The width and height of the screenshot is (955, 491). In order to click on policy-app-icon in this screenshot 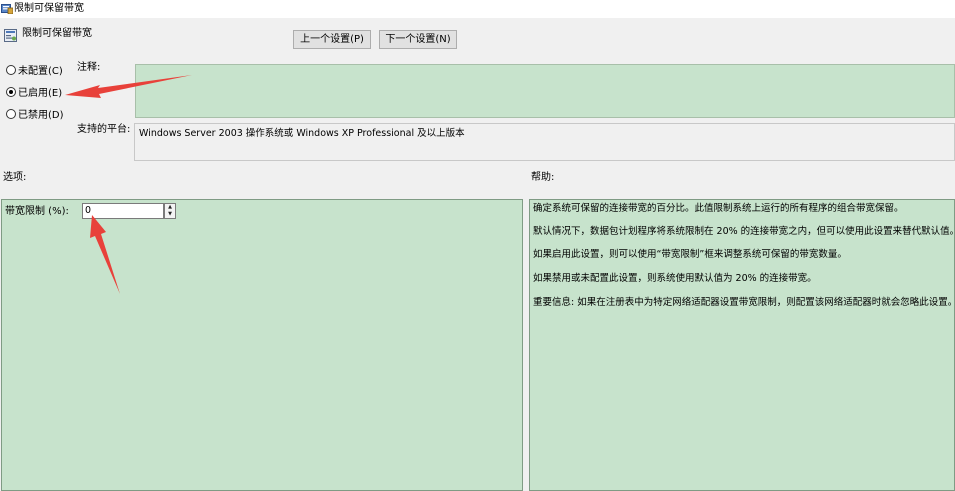, I will do `click(7, 9)`.